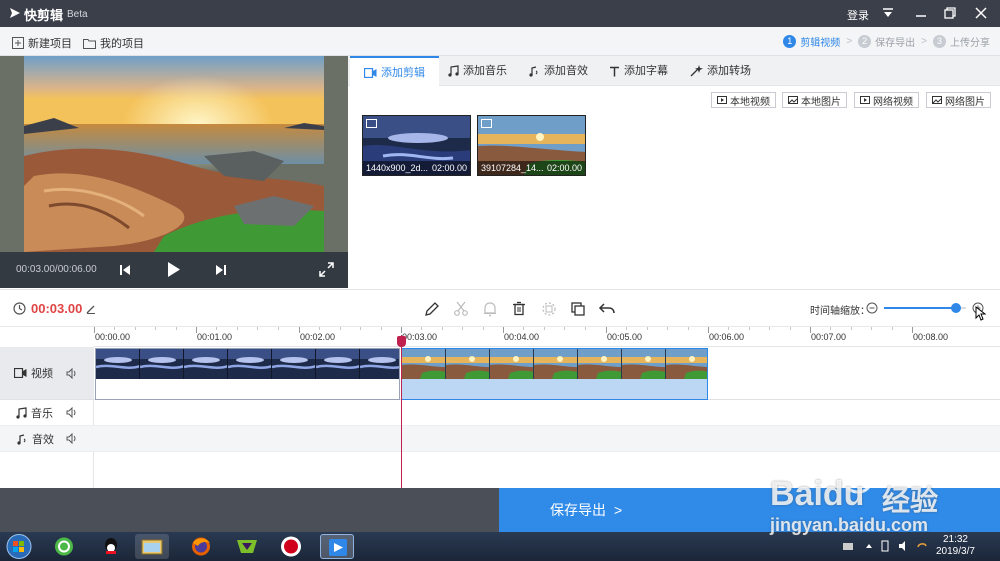 Image resolution: width=1000 pixels, height=561 pixels. Describe the element at coordinates (547, 439) in the screenshot. I see `sfx-track` at that location.